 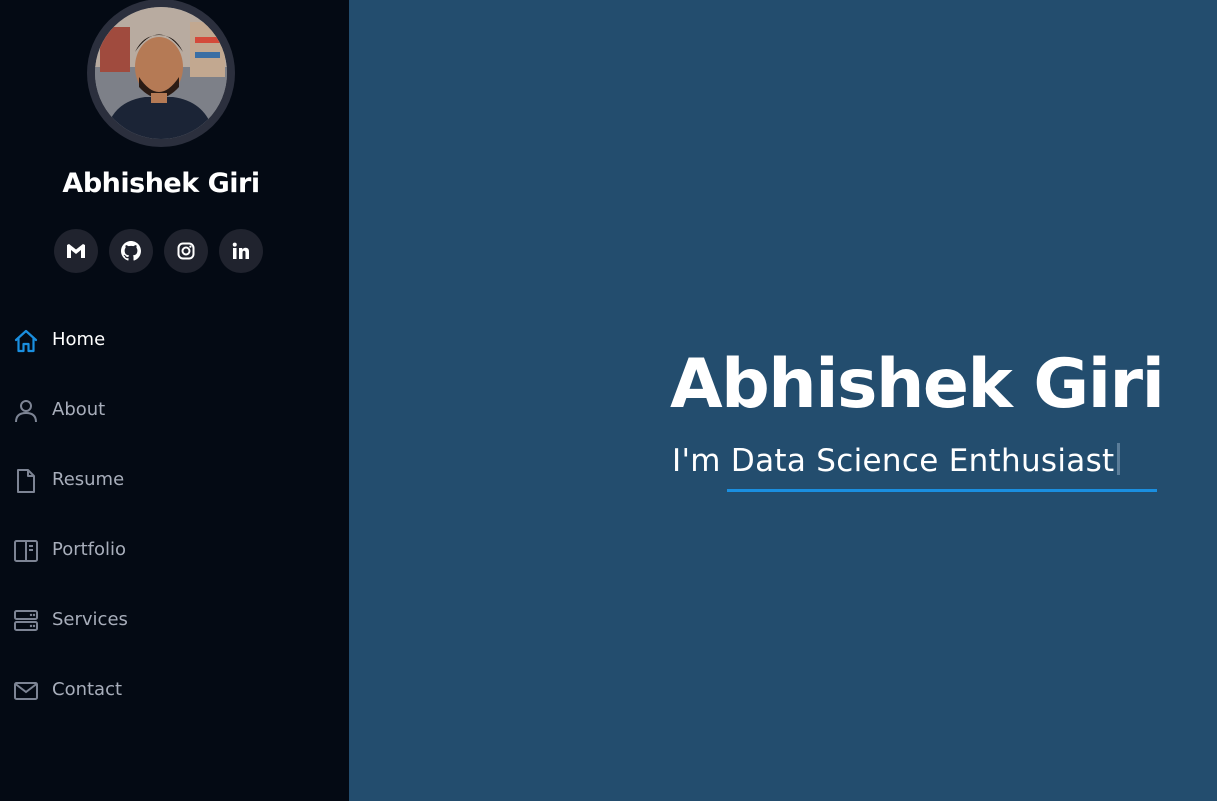 What do you see at coordinates (88, 479) in the screenshot?
I see `nav-label-resume: Resume` at bounding box center [88, 479].